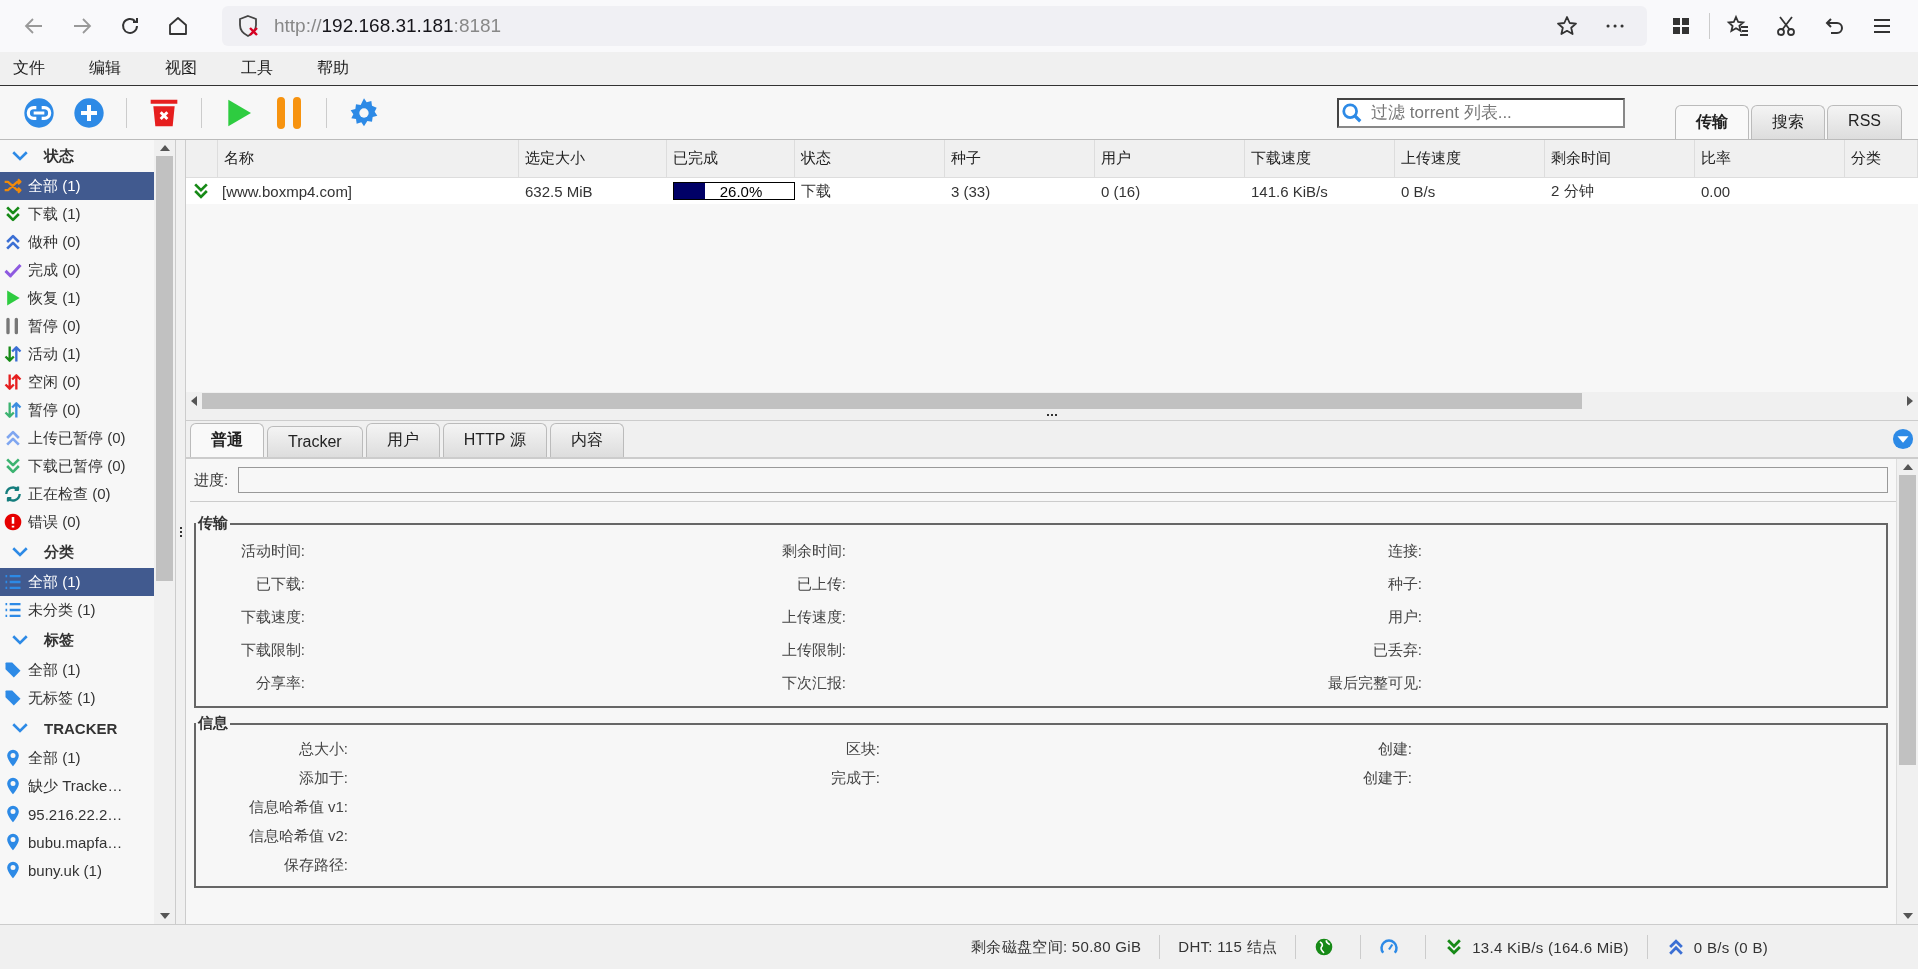 The width and height of the screenshot is (1918, 969). Describe the element at coordinates (77, 298) in the screenshot. I see `filter-item: 恢复 (1)` at that location.